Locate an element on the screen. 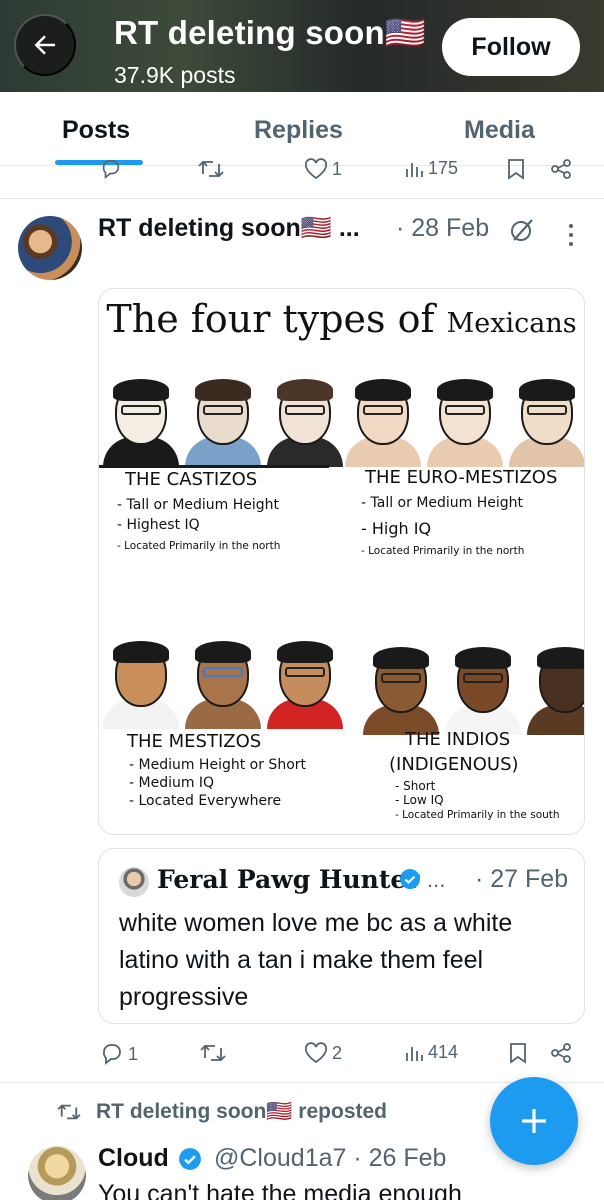 The height and width of the screenshot is (1200, 604). views-count: 175 is located at coordinates (443, 168).